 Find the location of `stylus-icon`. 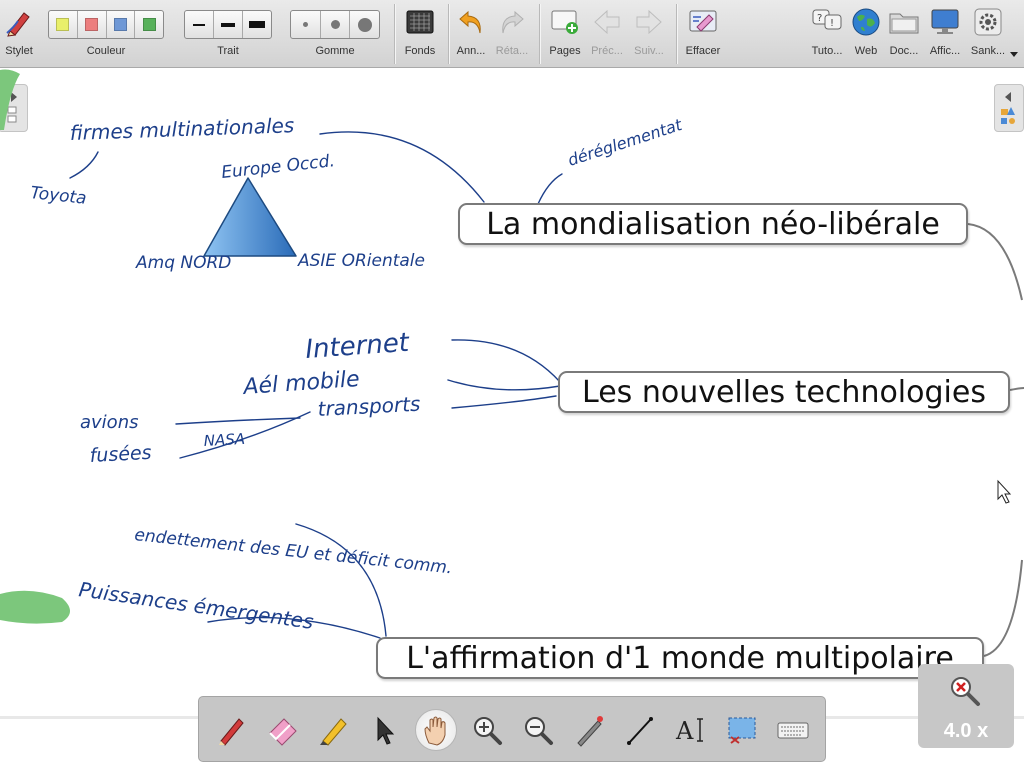

stylus-icon is located at coordinates (18, 24).